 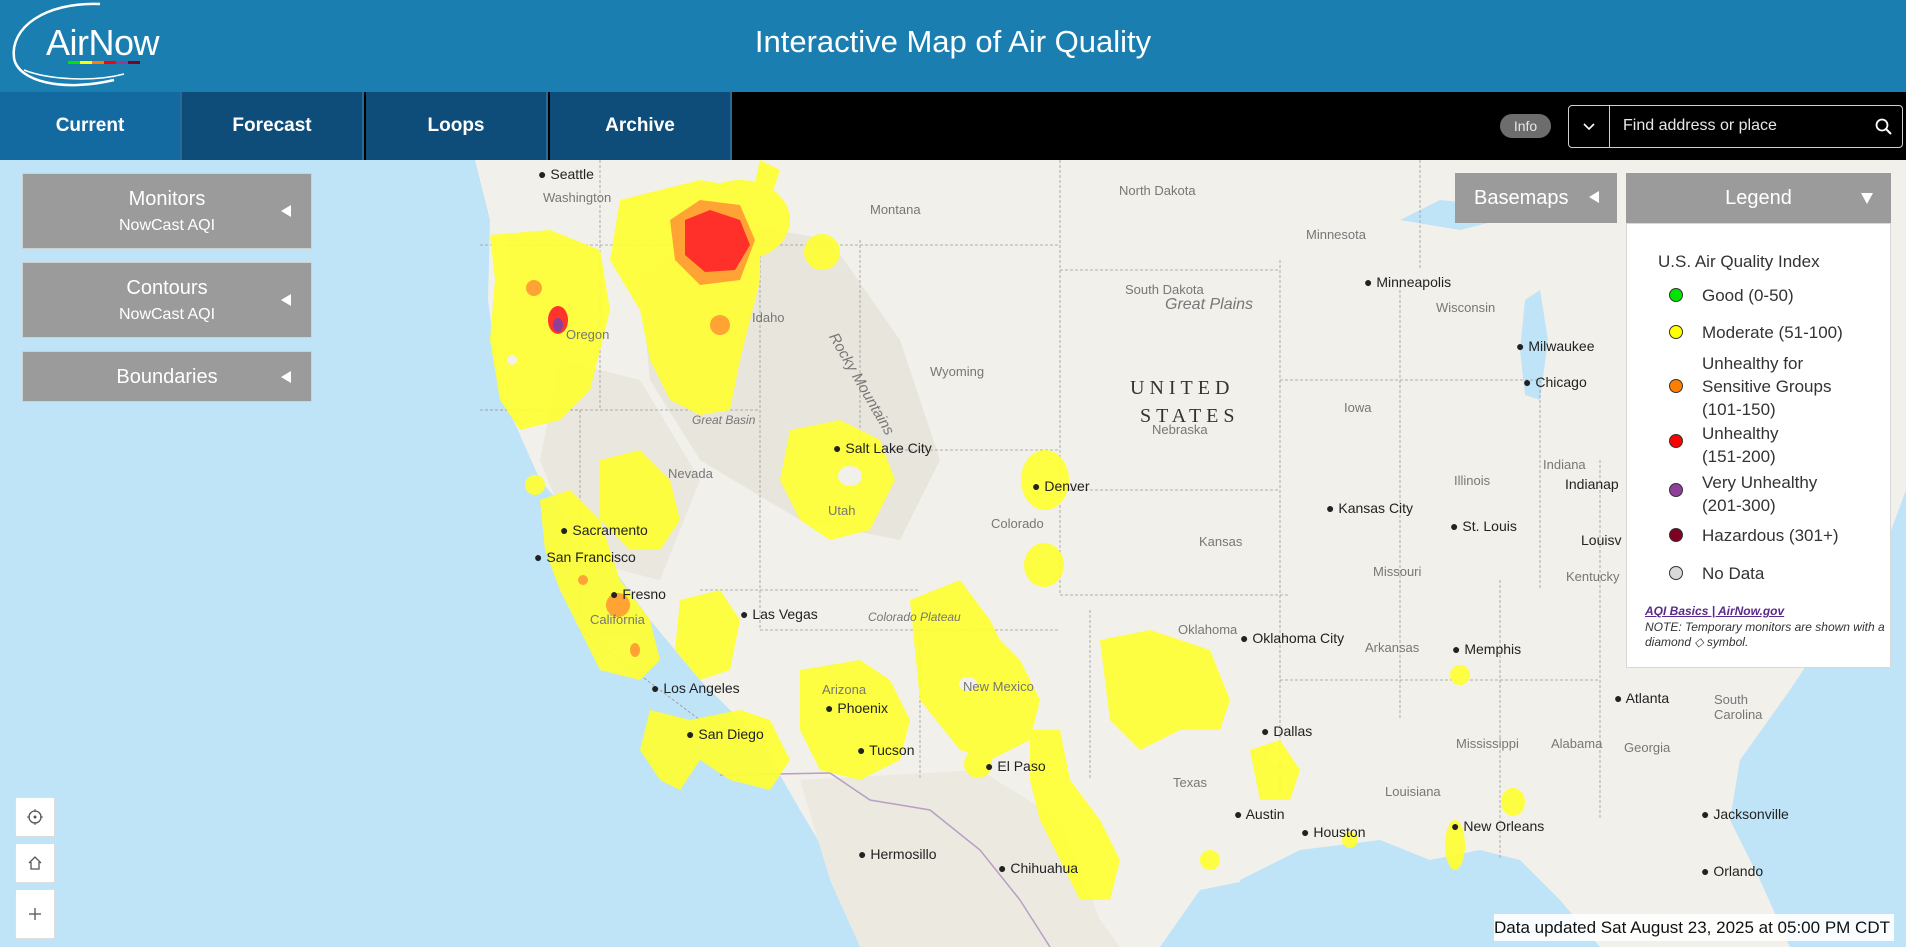 What do you see at coordinates (1498, 826) in the screenshot?
I see `city-label: ● New Orleans` at bounding box center [1498, 826].